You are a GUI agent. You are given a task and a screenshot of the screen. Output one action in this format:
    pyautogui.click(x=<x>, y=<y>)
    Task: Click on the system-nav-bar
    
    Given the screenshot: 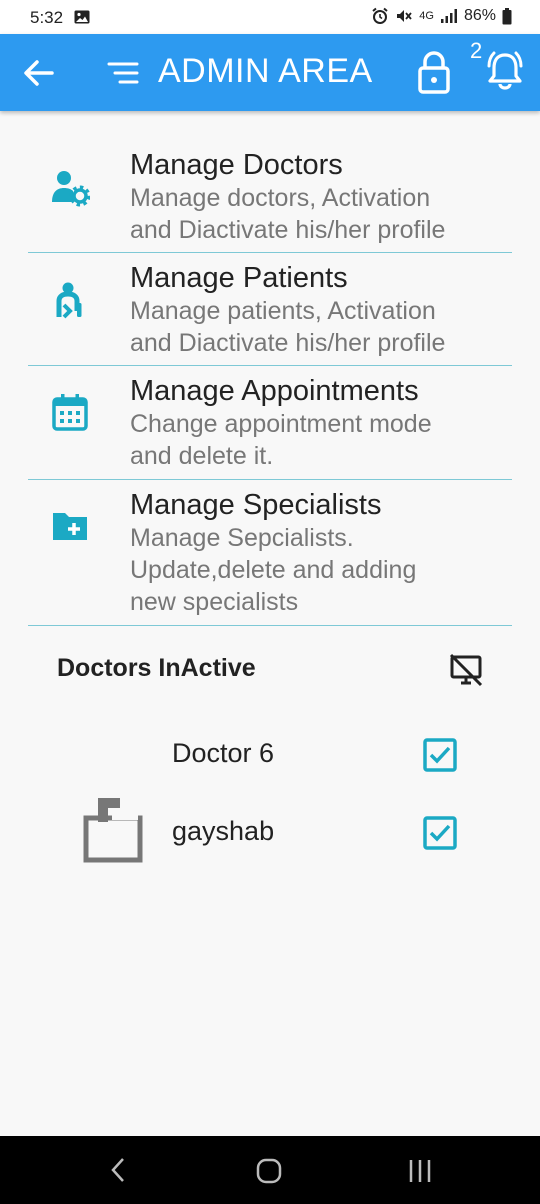 What is the action you would take?
    pyautogui.click(x=270, y=1170)
    